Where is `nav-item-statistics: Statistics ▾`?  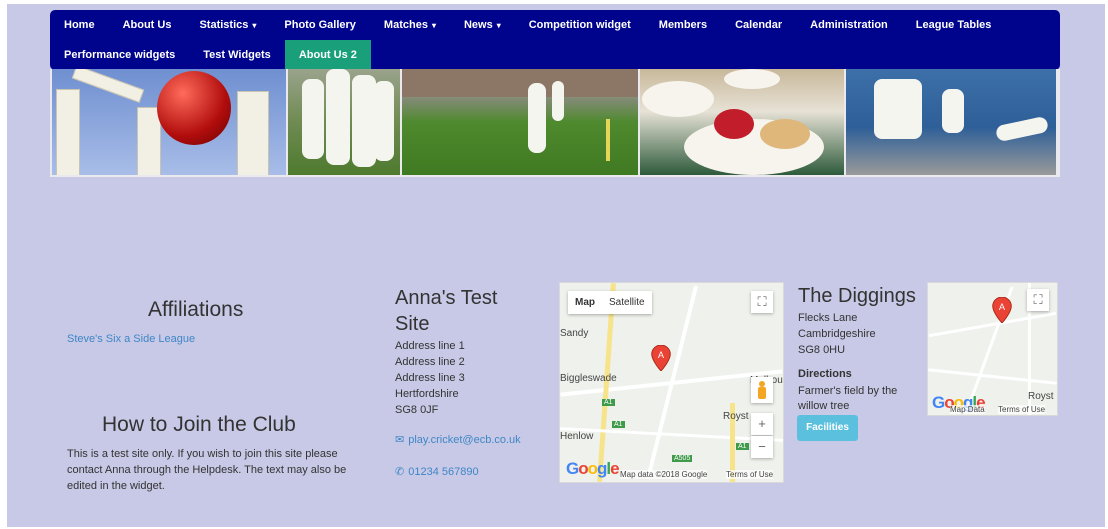 nav-item-statistics: Statistics ▾ is located at coordinates (227, 25).